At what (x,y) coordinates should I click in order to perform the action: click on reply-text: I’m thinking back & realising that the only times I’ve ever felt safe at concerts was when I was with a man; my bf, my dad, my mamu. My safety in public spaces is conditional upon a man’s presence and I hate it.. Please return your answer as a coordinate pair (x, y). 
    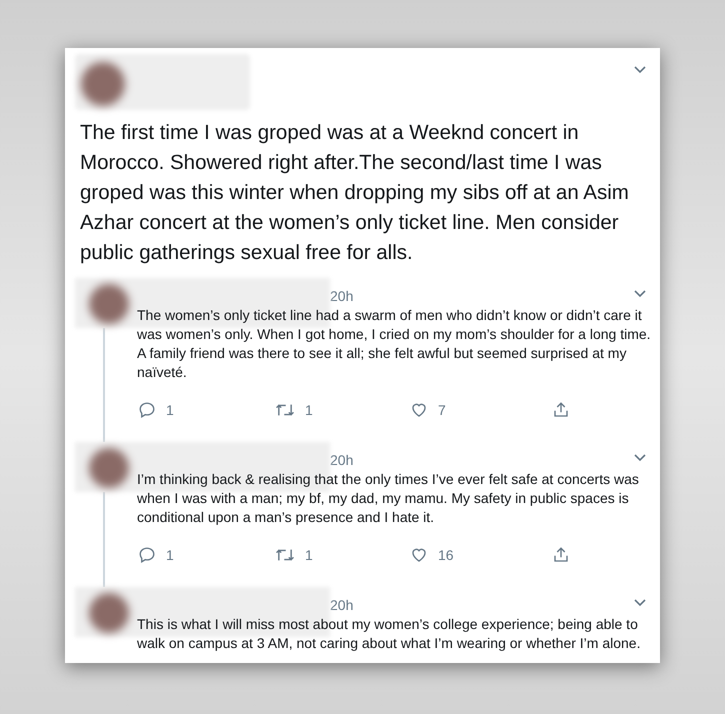
    Looking at the image, I should click on (388, 498).